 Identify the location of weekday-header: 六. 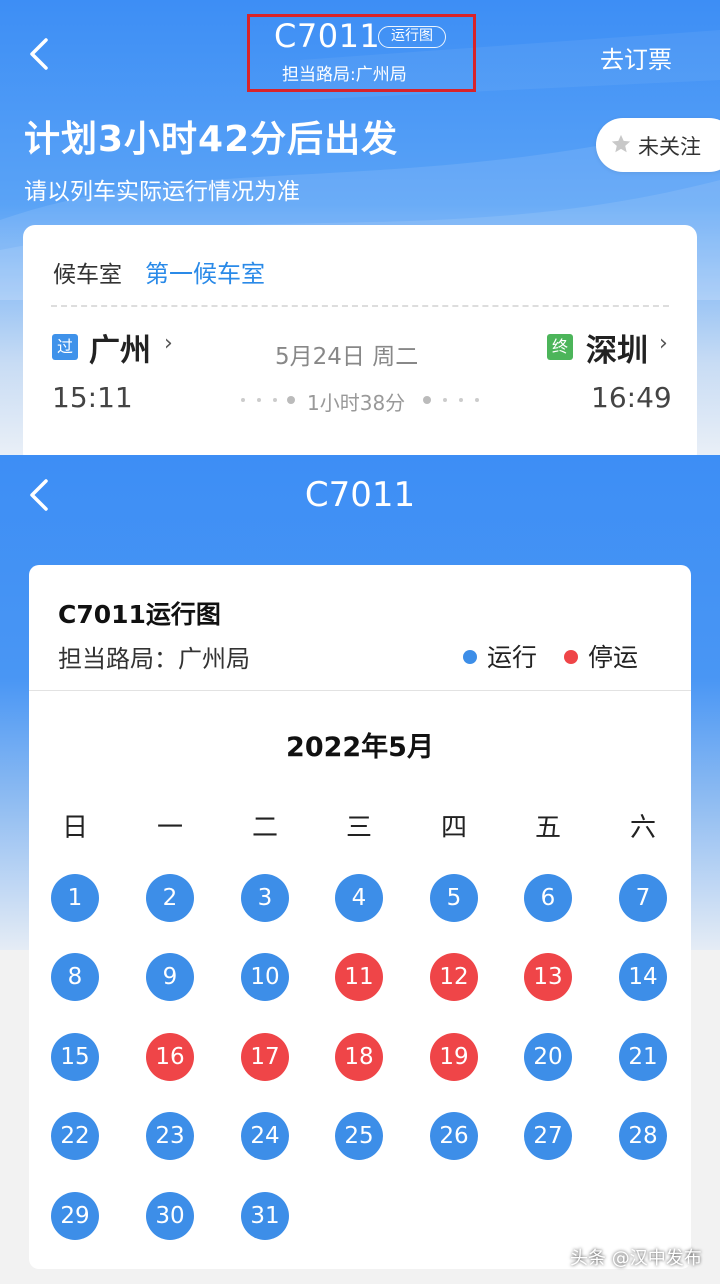
(642, 828).